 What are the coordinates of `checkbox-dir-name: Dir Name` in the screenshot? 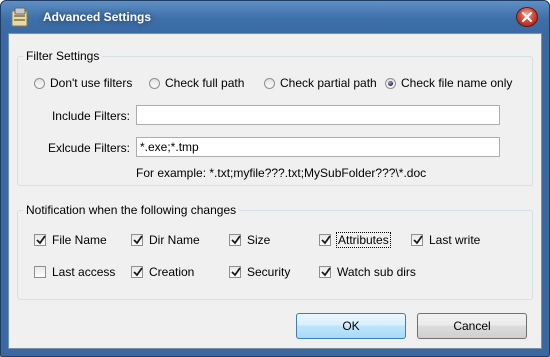 It's located at (165, 240).